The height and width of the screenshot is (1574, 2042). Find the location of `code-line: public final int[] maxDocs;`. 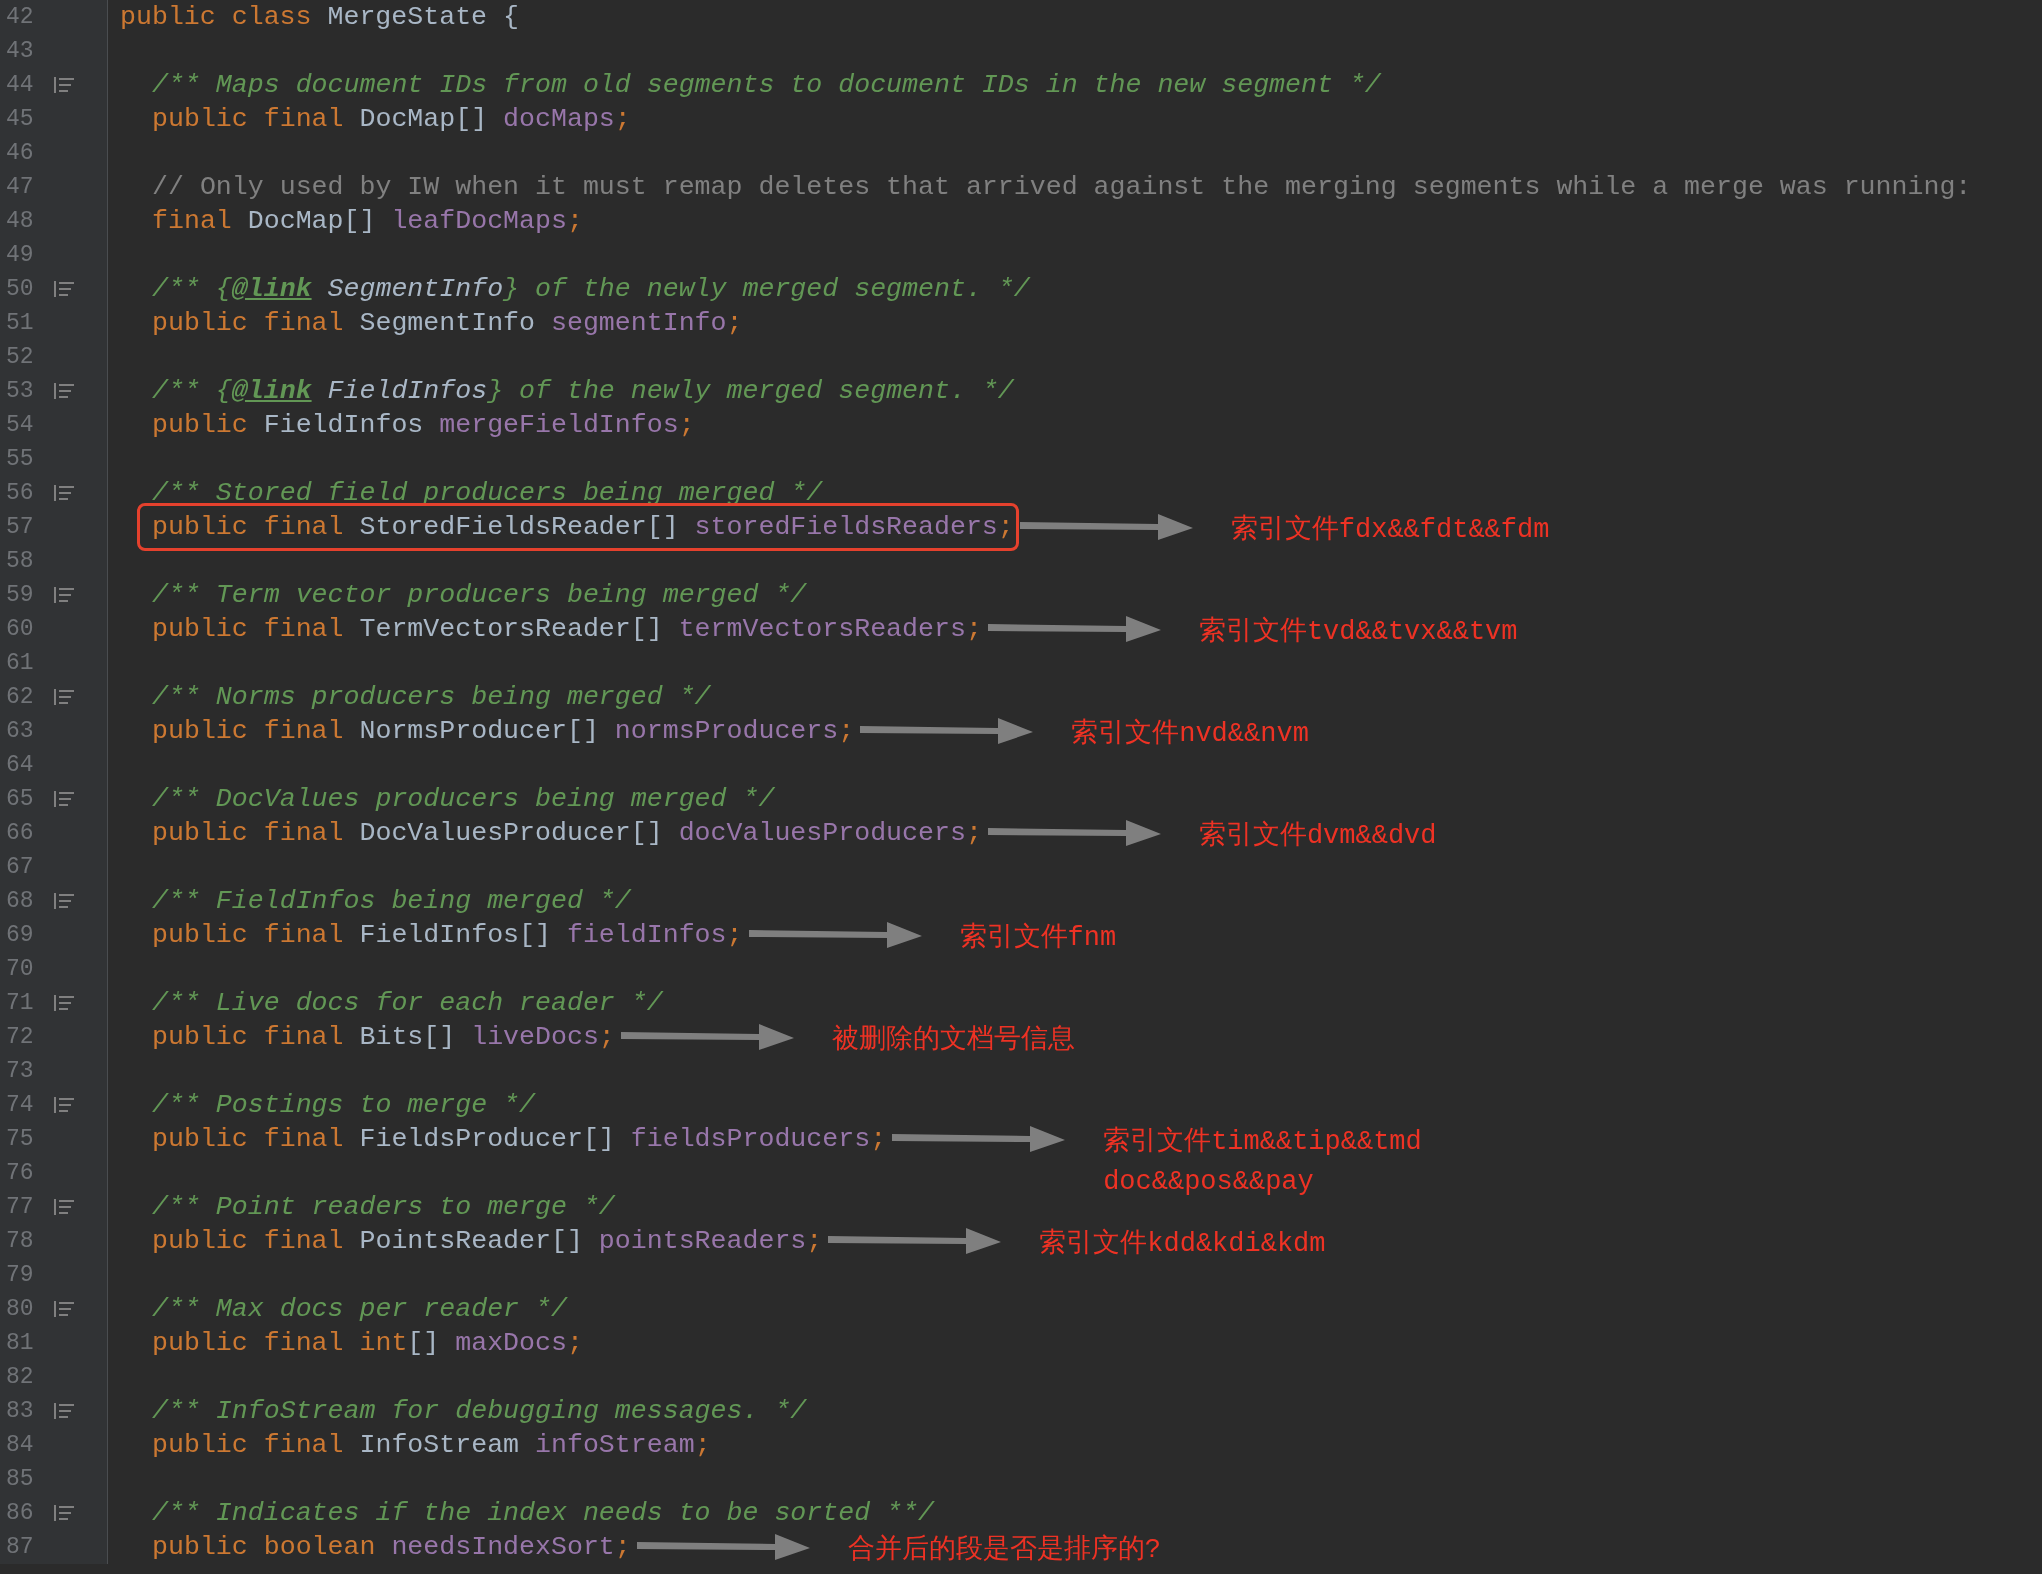

code-line: public final int[] maxDocs; is located at coordinates (367, 1343).